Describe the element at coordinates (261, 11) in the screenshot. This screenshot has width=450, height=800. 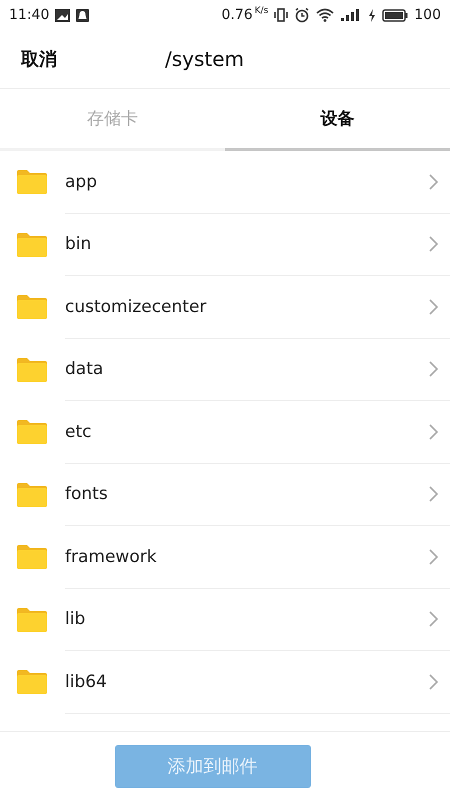
I see `speed-unit: K/s` at that location.